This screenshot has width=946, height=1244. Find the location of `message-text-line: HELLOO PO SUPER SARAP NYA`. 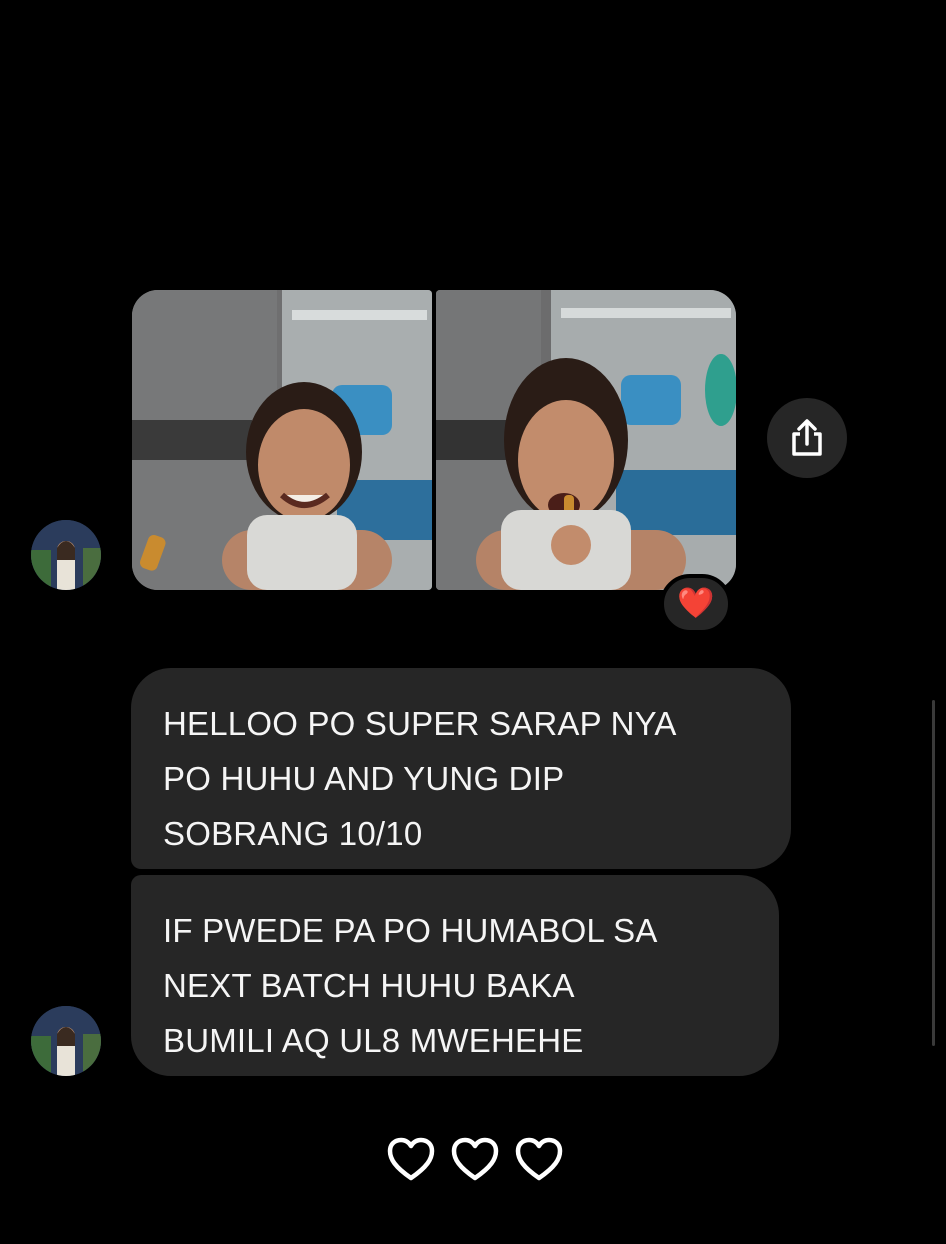

message-text-line: HELLOO PO SUPER SARAP NYA is located at coordinates (420, 723).